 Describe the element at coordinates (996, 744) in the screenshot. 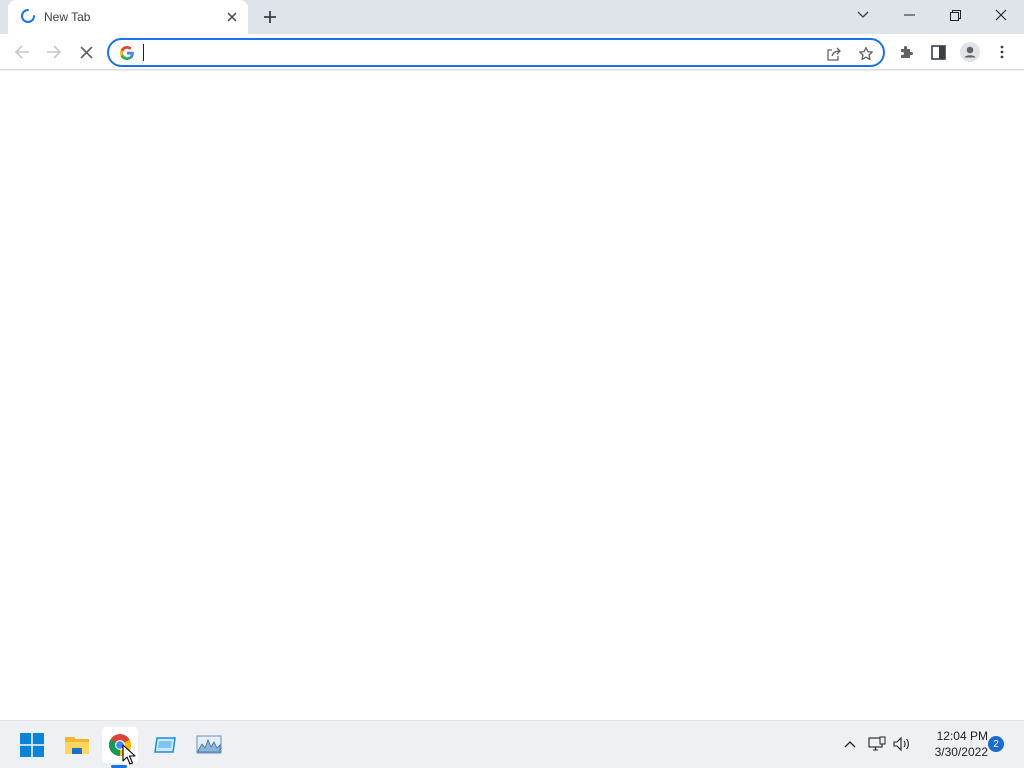

I see `notification-badge: 2` at that location.